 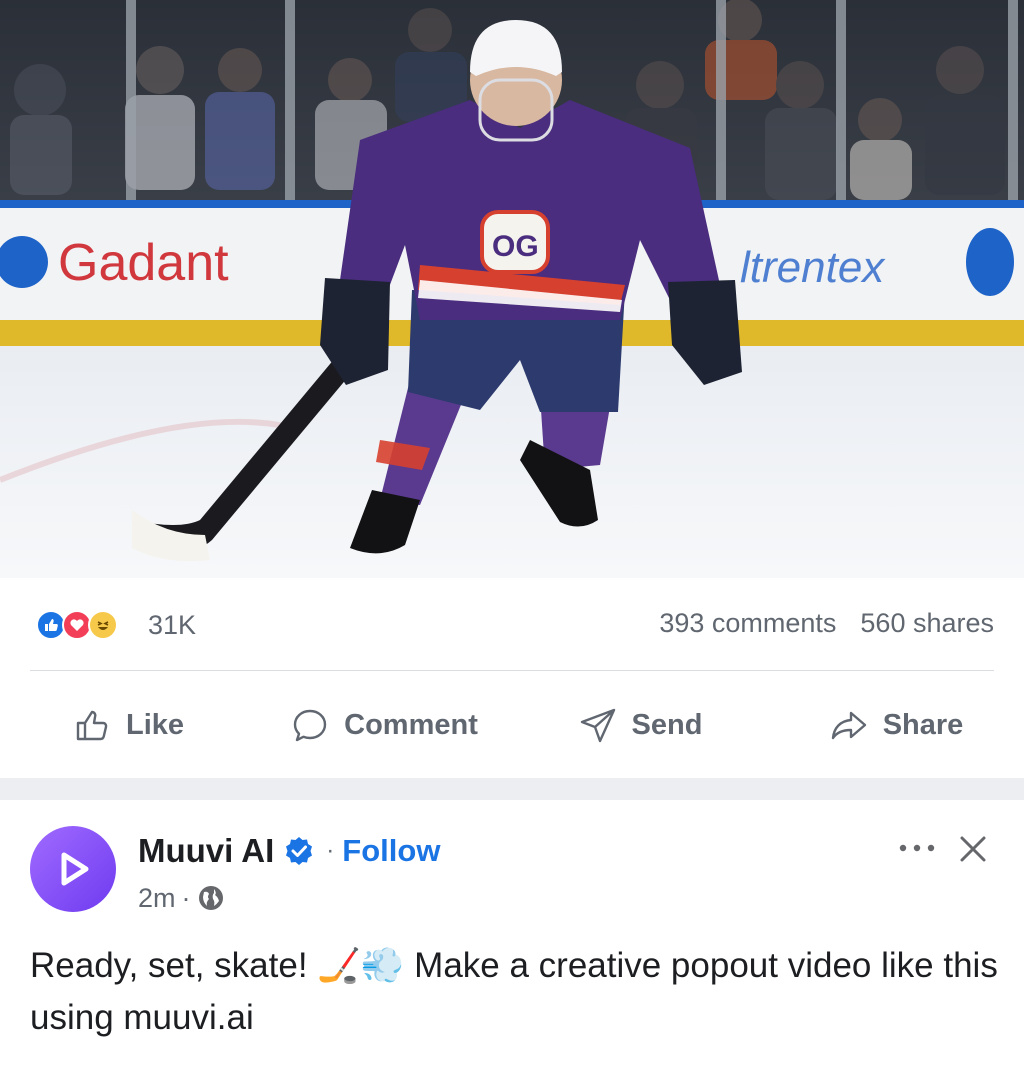 I want to click on share-button: Share, so click(x=896, y=725).